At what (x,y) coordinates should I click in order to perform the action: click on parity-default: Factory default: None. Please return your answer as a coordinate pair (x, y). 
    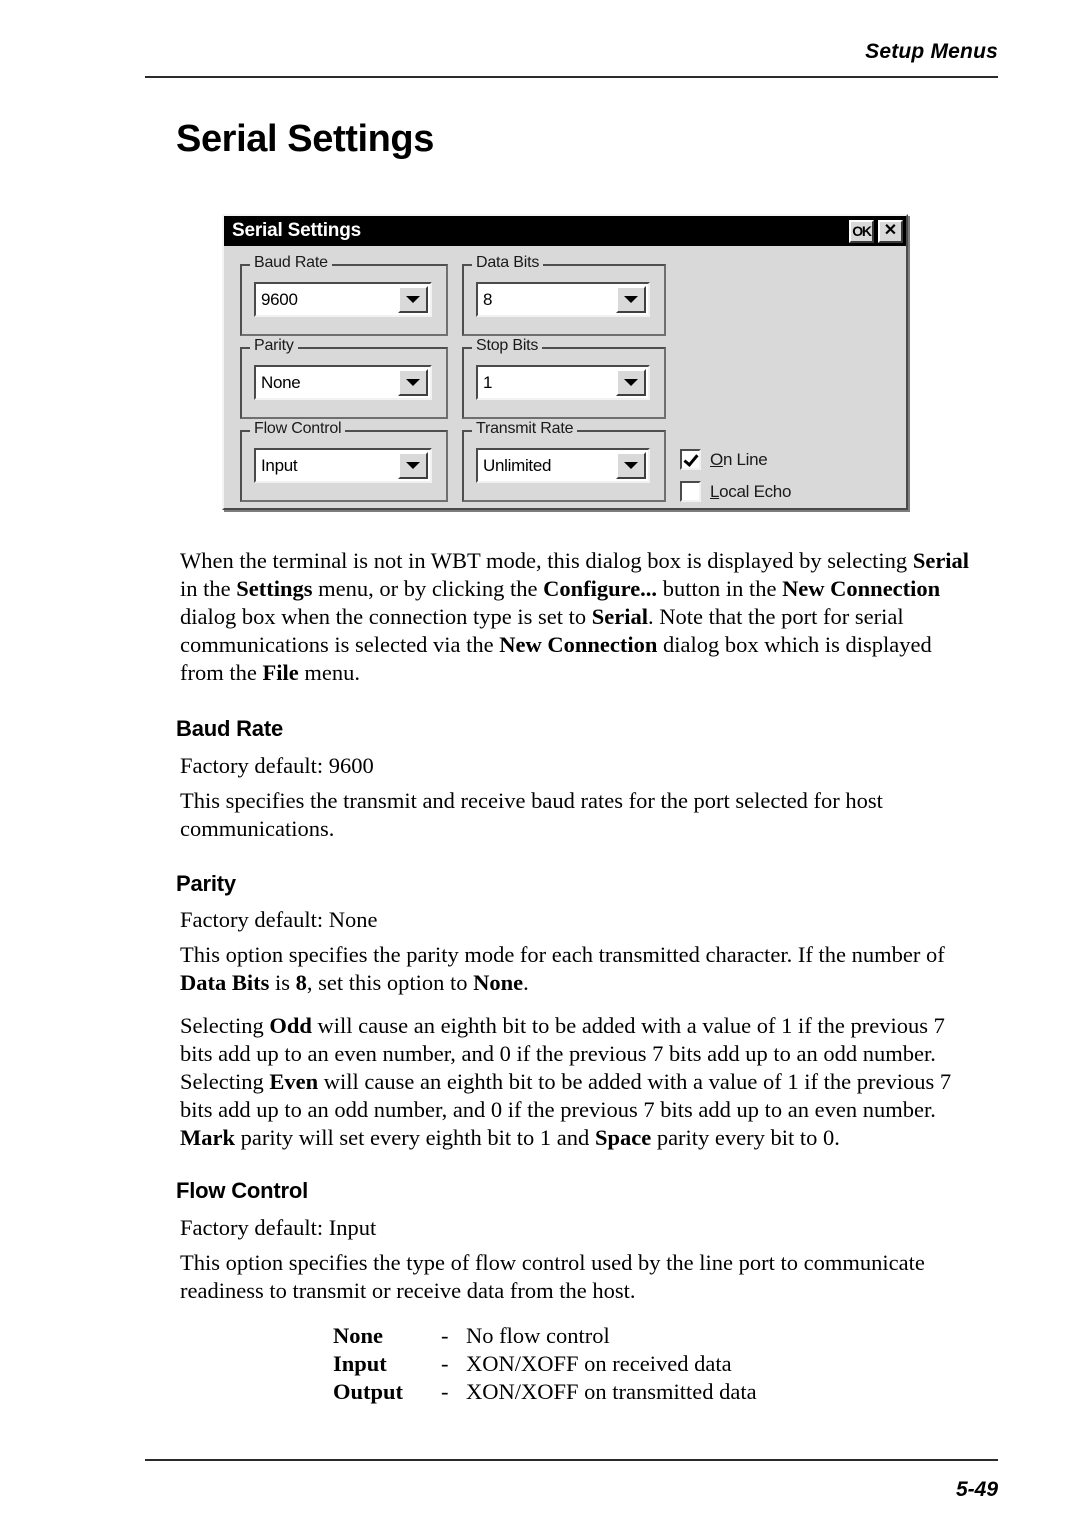
    Looking at the image, I should click on (279, 919).